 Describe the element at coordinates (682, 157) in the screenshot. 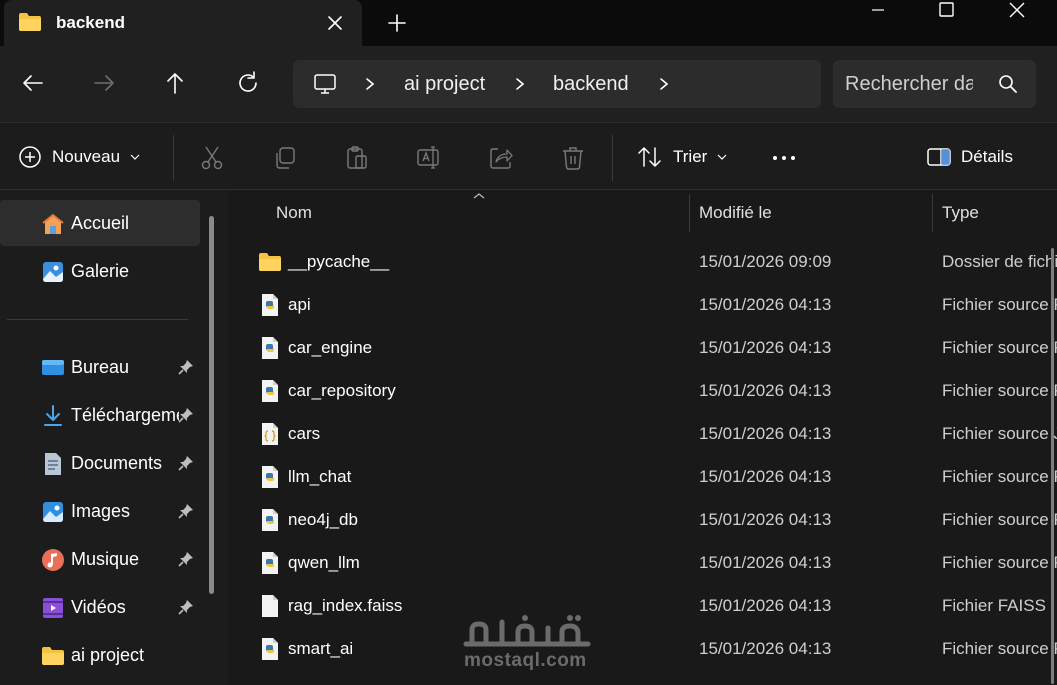

I see `sort-button: Trier` at that location.